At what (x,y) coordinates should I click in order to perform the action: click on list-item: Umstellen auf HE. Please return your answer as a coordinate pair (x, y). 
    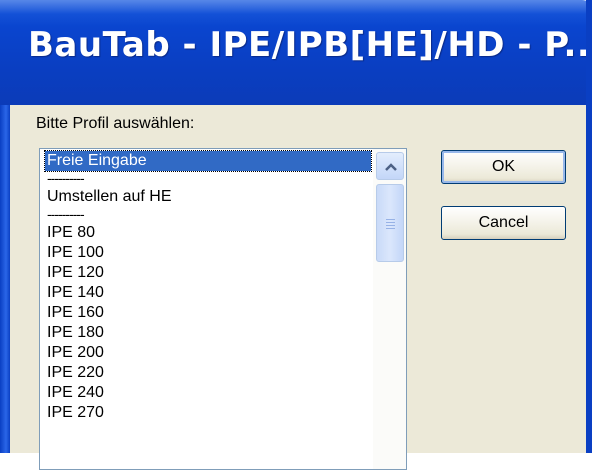
    Looking at the image, I should click on (208, 197).